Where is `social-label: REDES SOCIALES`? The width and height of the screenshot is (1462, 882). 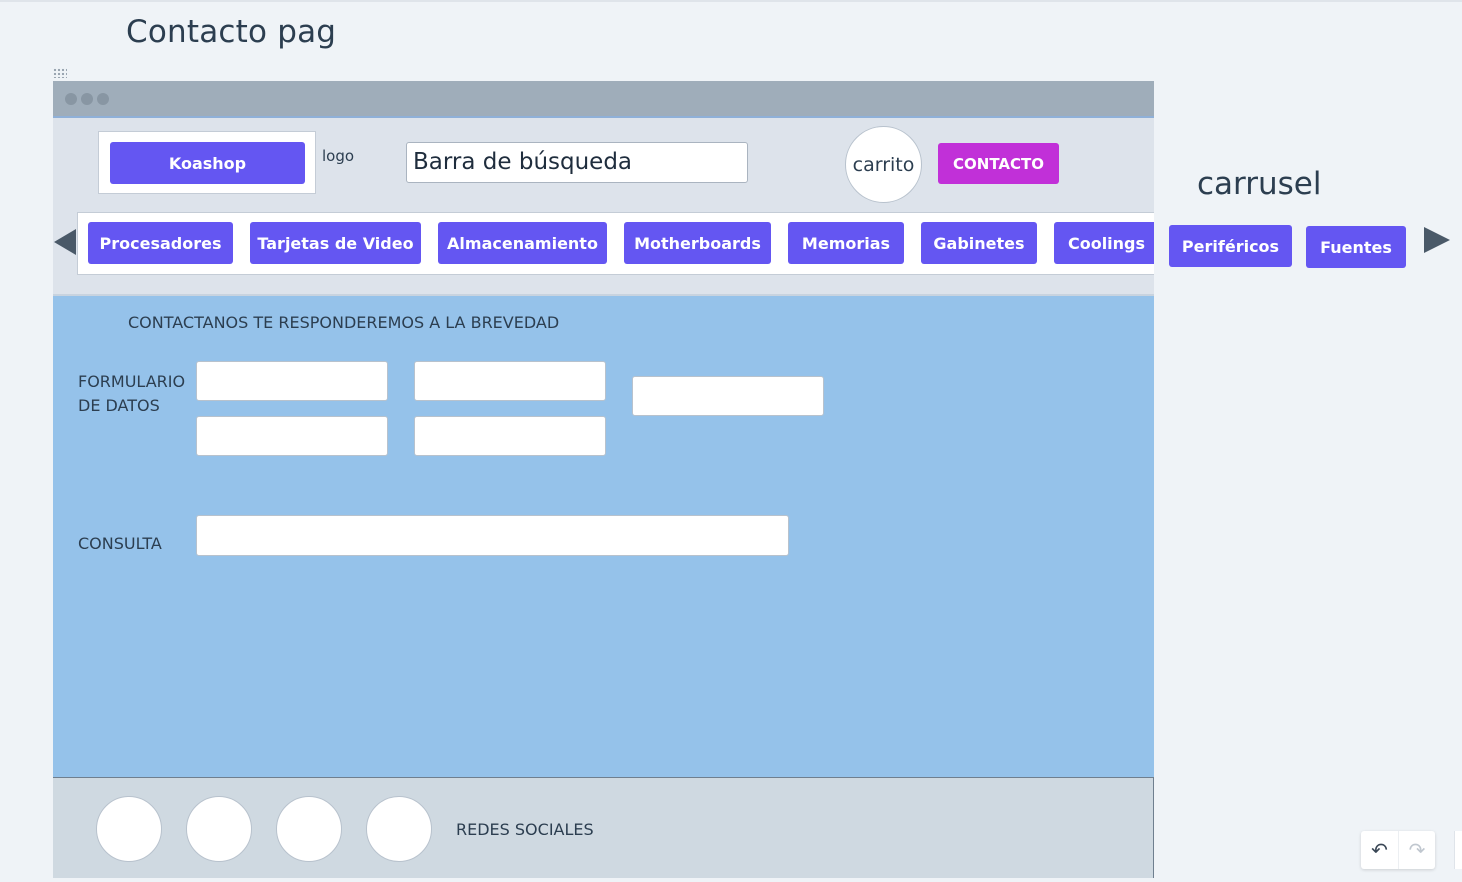
social-label: REDES SOCIALES is located at coordinates (525, 829).